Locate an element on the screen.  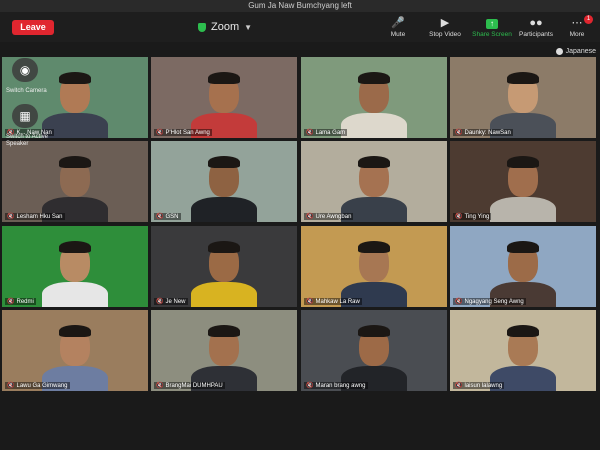
participant-name-tag: 🔇 Lama Gam is located at coordinates (326, 132).